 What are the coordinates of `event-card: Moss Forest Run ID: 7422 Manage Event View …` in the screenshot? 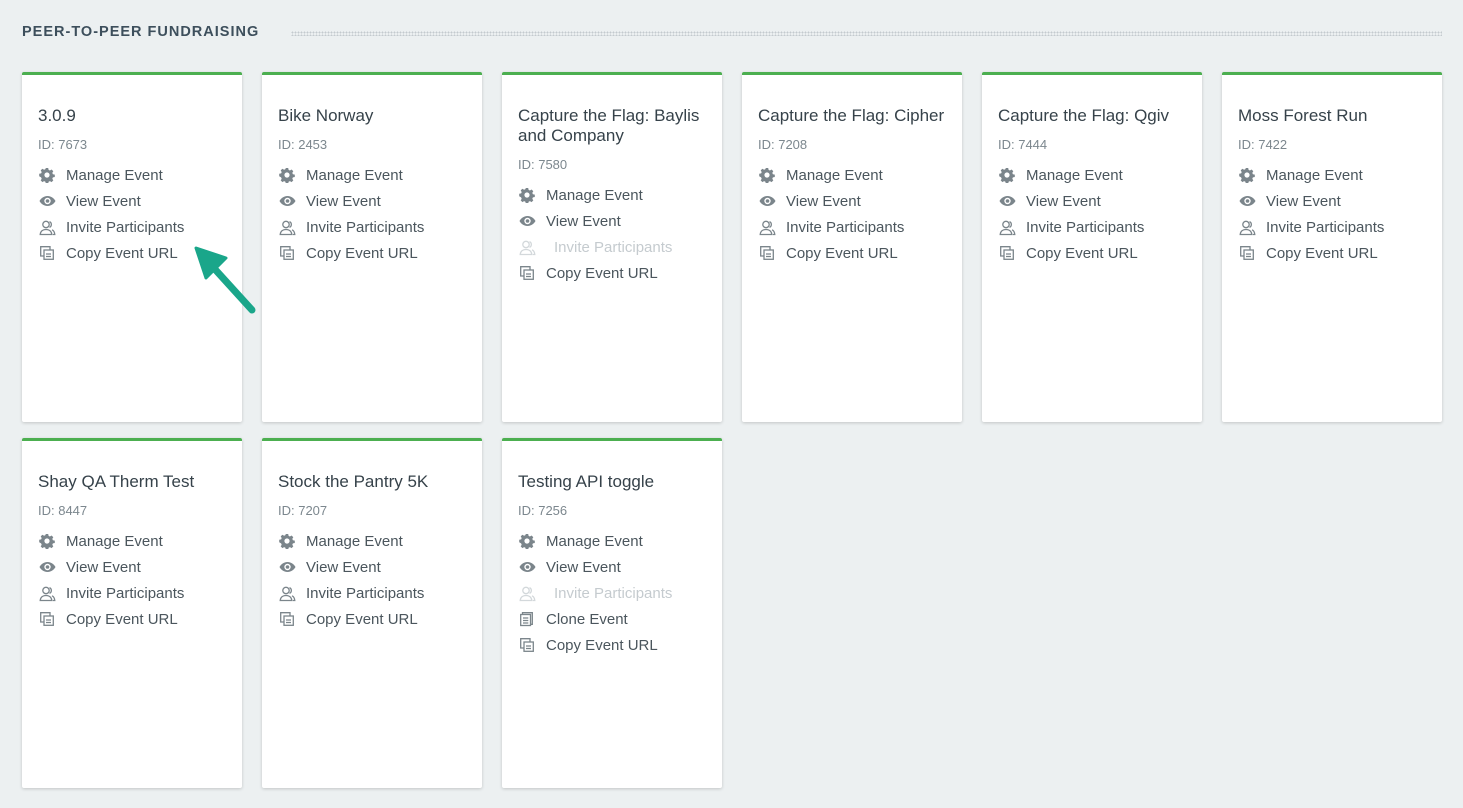 It's located at (1332, 247).